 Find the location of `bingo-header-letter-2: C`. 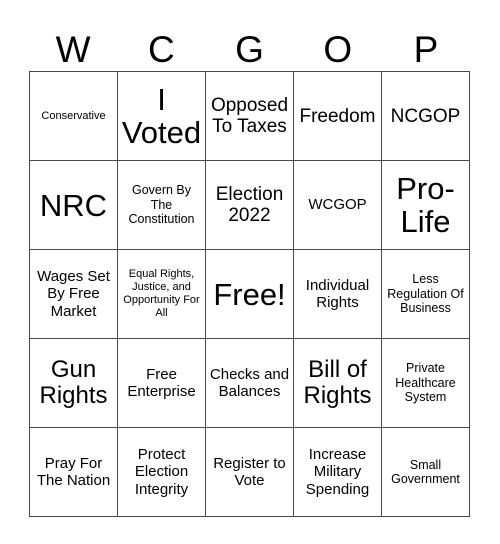

bingo-header-letter-2: C is located at coordinates (161, 49).